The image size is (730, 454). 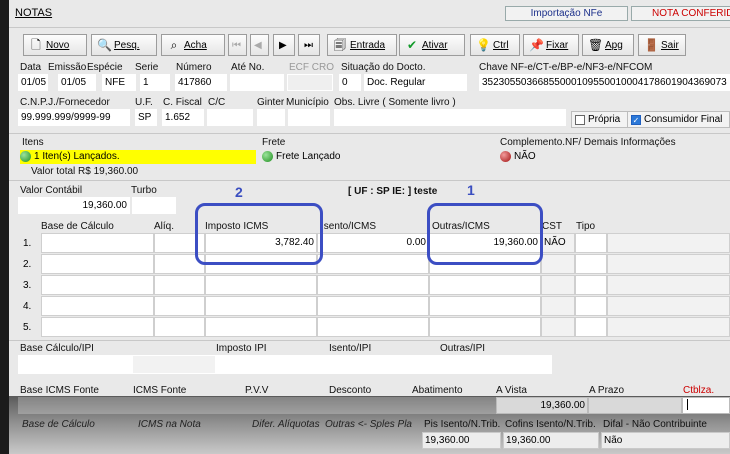 What do you see at coordinates (496, 364) in the screenshot?
I see `outras-ipi-field` at bounding box center [496, 364].